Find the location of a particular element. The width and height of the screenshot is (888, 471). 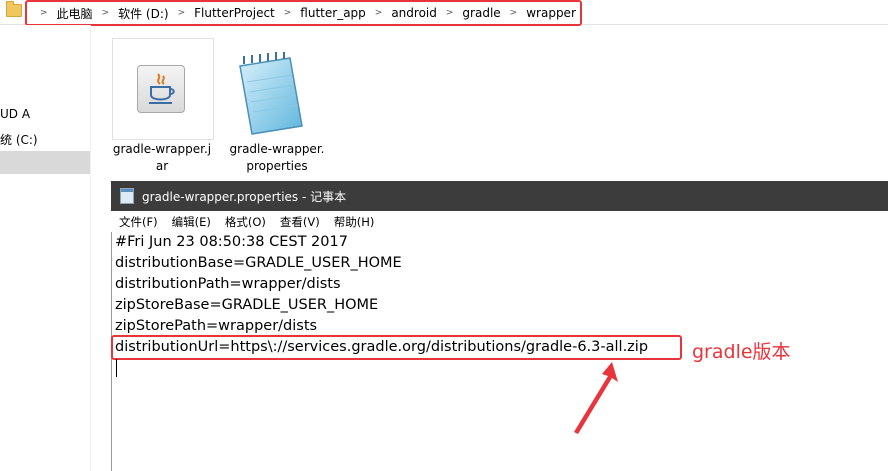

menu-help: 帮助(H) is located at coordinates (354, 222).